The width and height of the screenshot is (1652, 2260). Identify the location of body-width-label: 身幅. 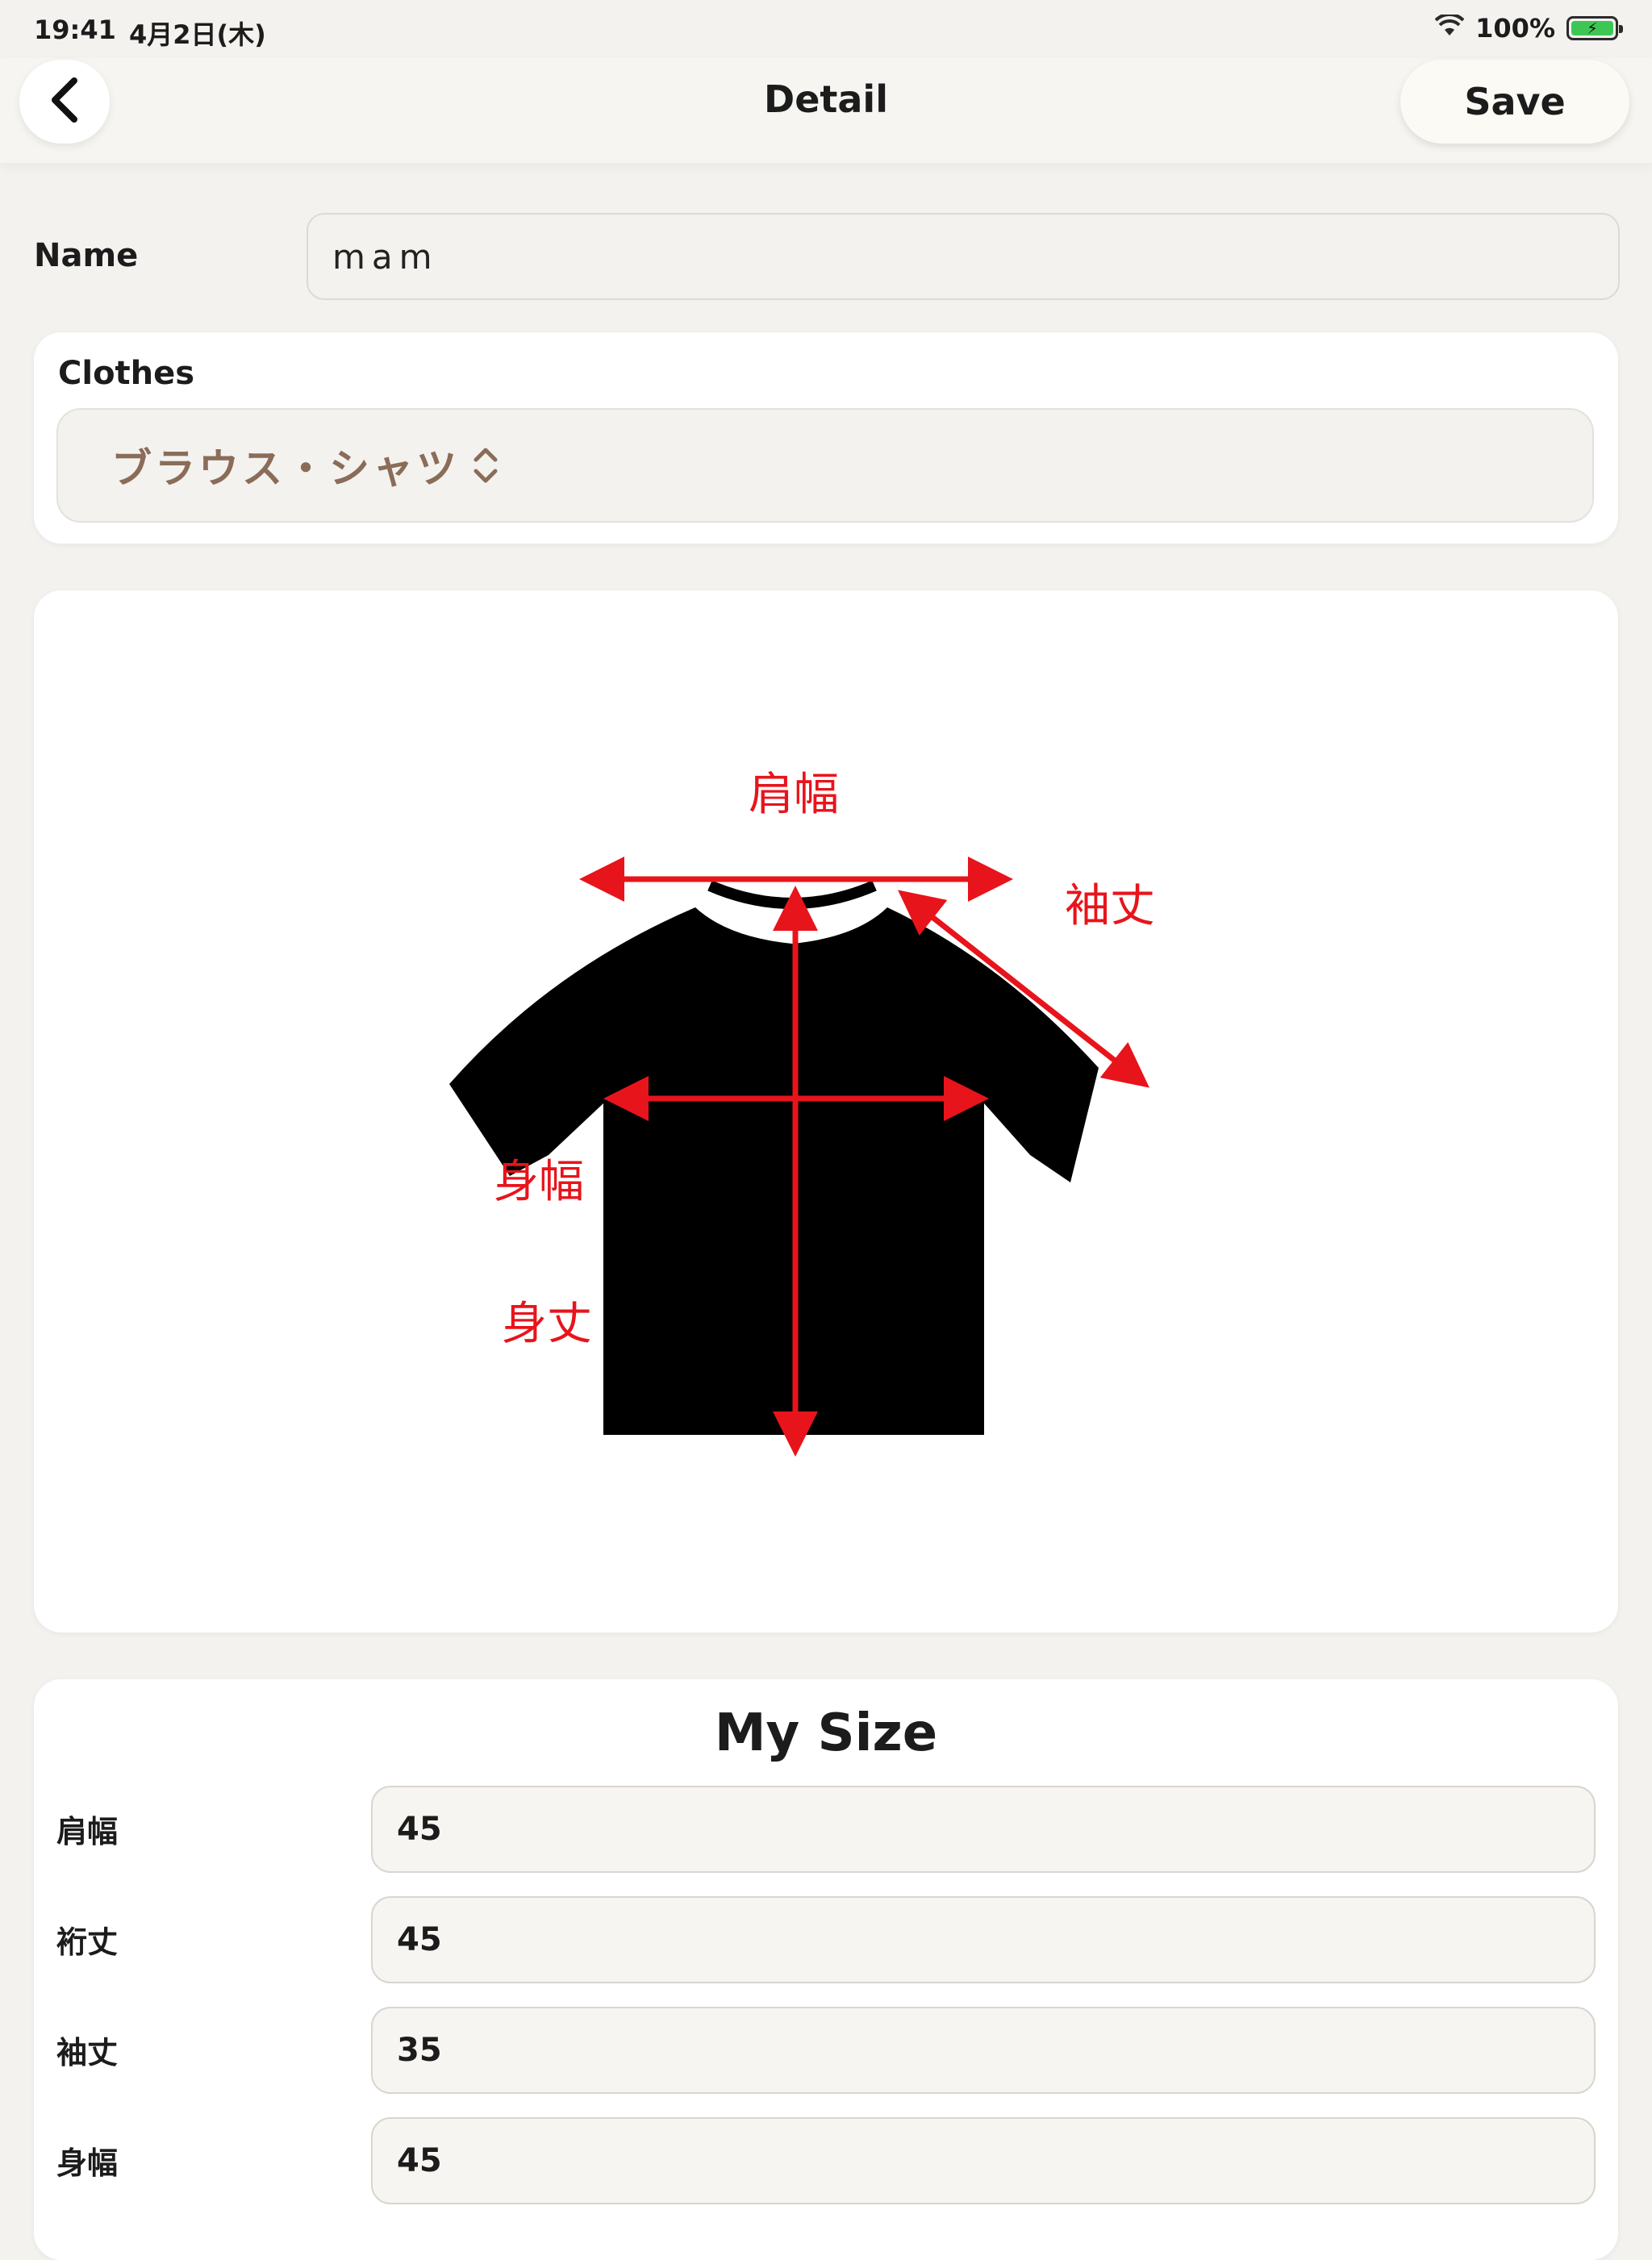
(539, 1182).